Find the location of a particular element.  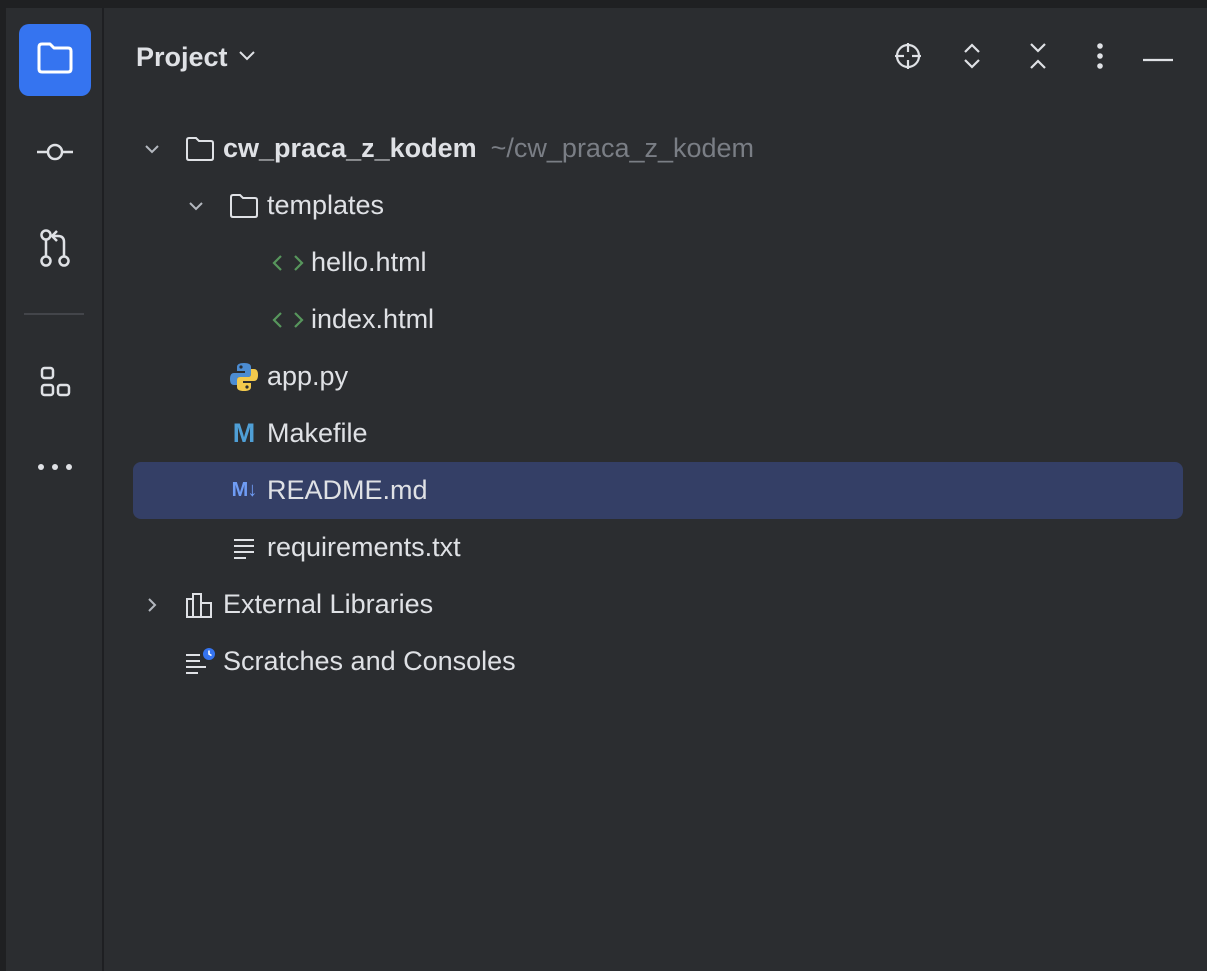

crosshair-icon is located at coordinates (908, 58).